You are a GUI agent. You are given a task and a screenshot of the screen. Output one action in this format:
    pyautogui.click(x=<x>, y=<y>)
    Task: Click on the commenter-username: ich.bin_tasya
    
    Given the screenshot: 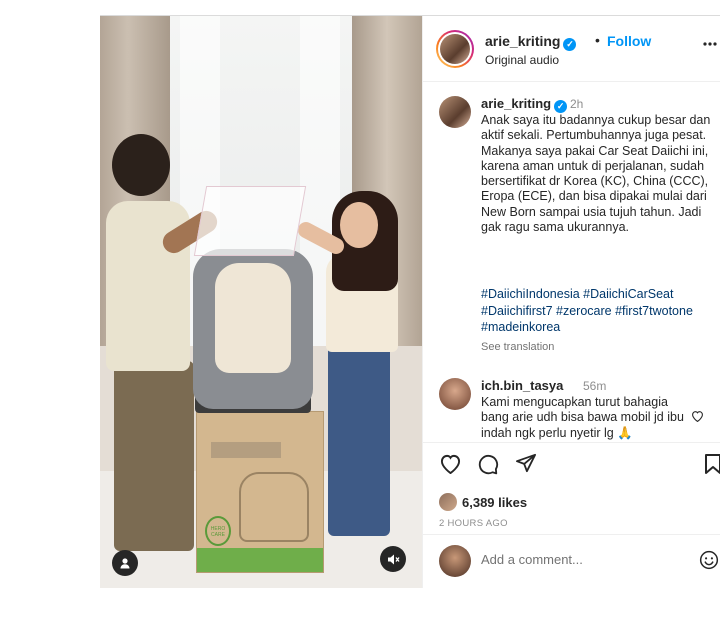 What is the action you would take?
    pyautogui.click(x=522, y=385)
    